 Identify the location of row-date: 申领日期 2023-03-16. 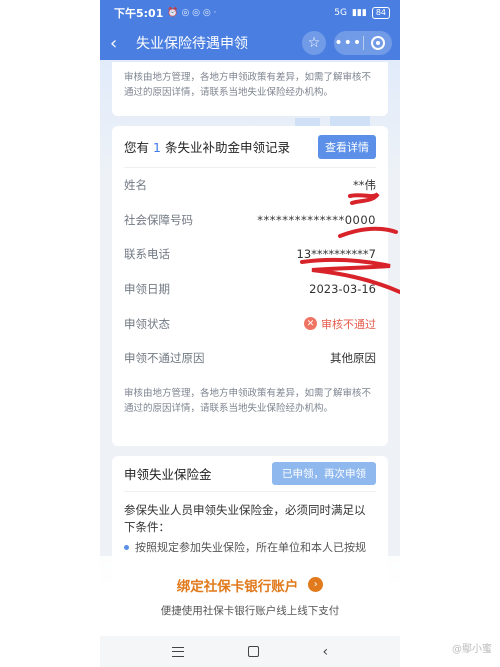
(250, 289).